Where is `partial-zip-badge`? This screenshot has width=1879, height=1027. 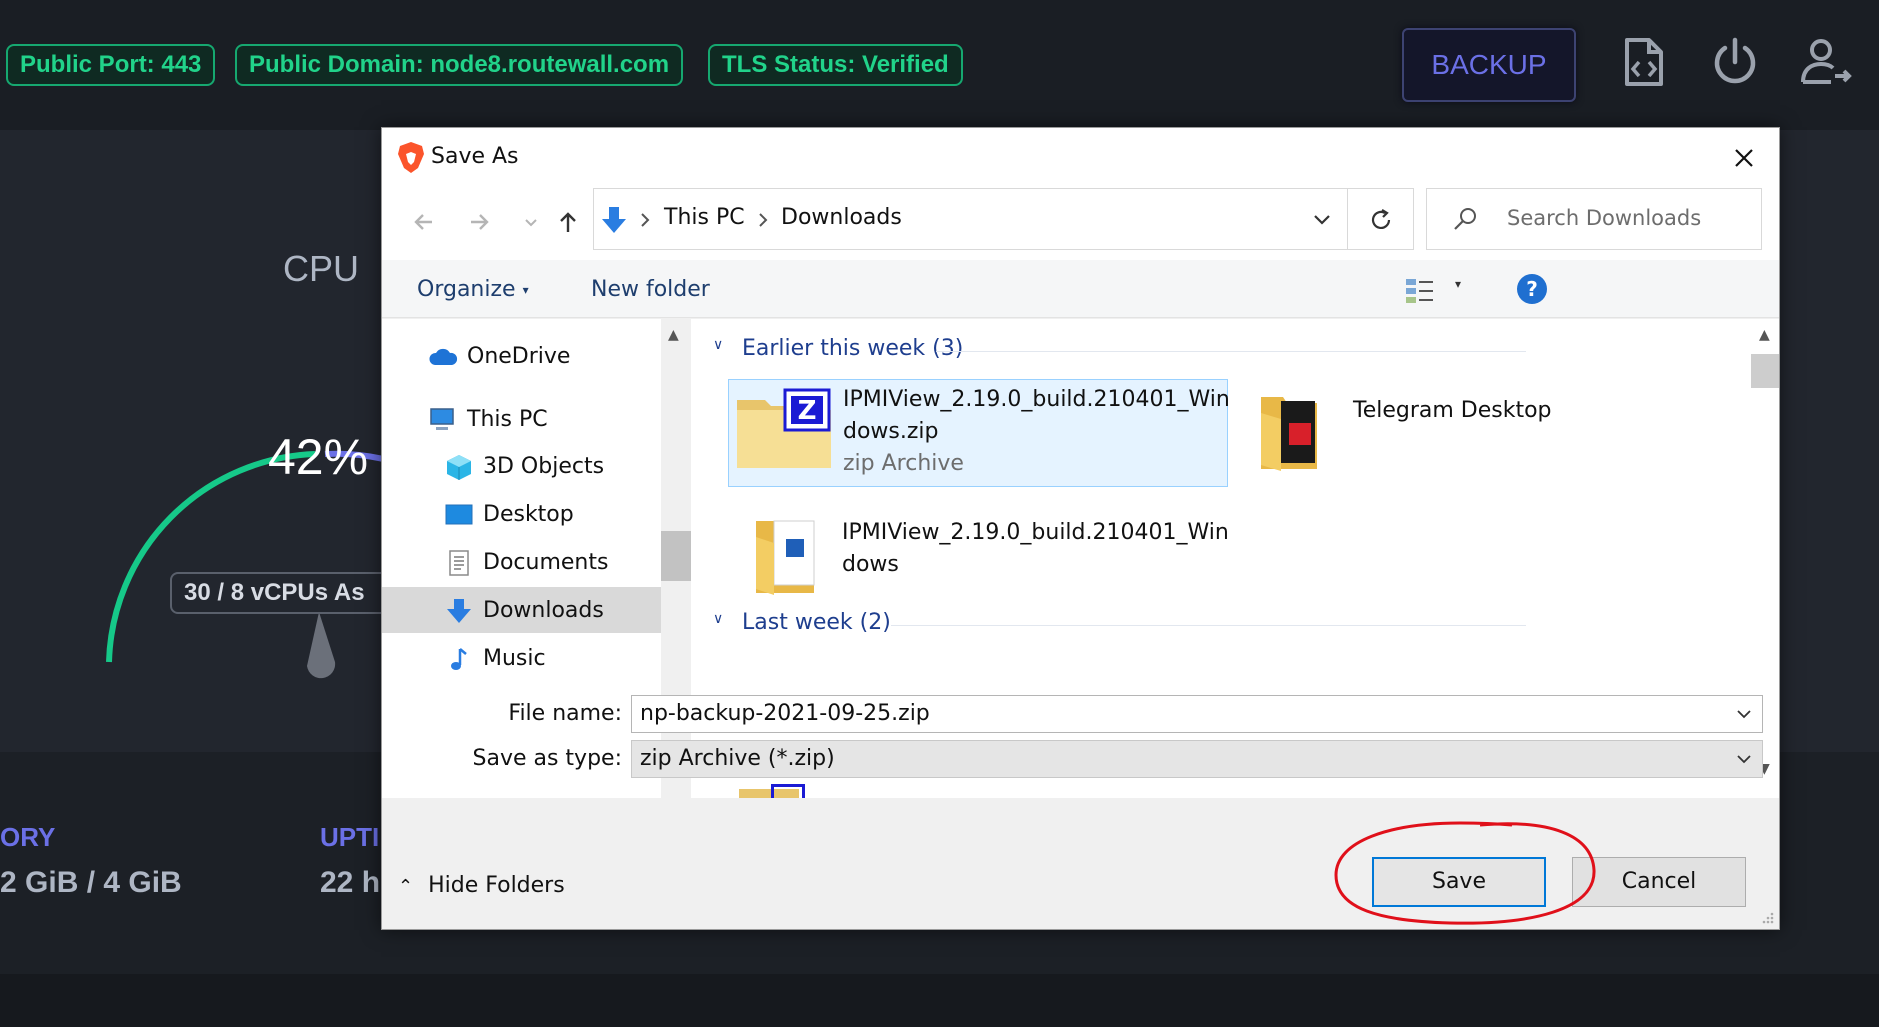
partial-zip-badge is located at coordinates (788, 791).